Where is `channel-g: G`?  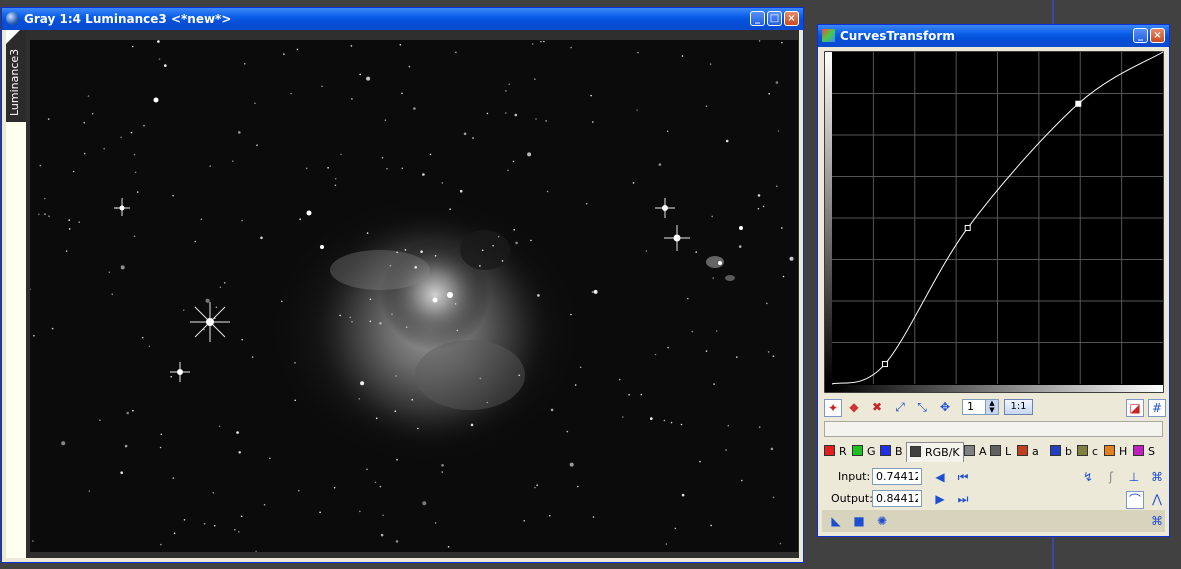 channel-g: G is located at coordinates (864, 452).